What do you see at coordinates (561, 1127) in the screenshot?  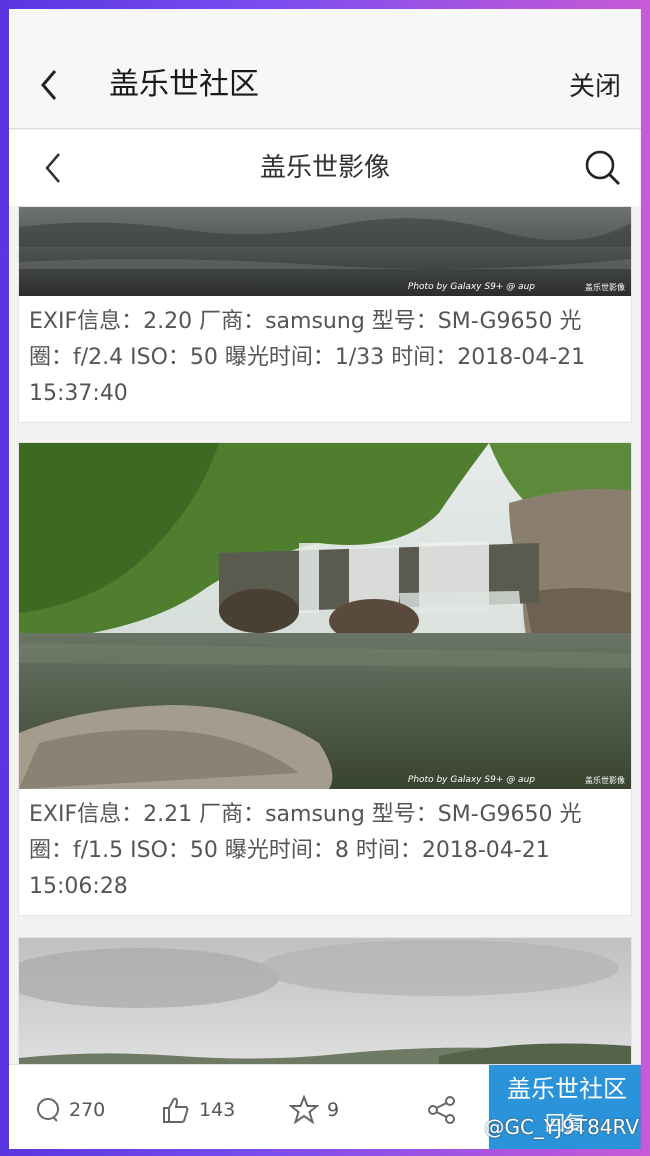 I see `user-watermark: @GC_YJ9T84RV` at bounding box center [561, 1127].